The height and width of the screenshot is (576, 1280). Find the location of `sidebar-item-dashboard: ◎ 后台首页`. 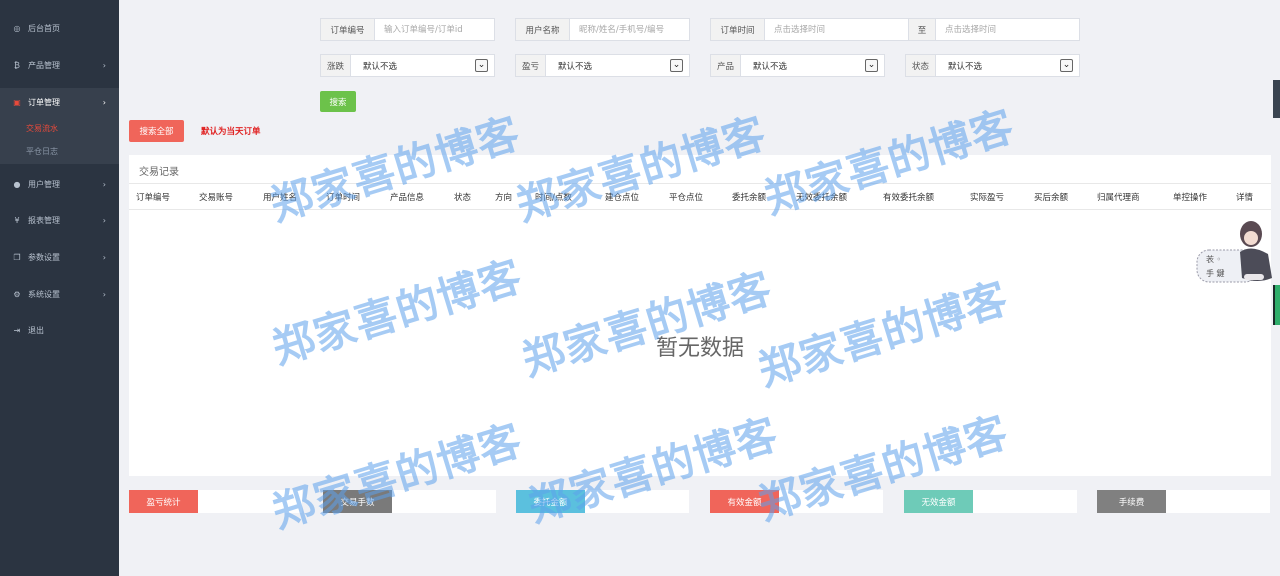

sidebar-item-dashboard: ◎ 后台首页 is located at coordinates (59, 28).